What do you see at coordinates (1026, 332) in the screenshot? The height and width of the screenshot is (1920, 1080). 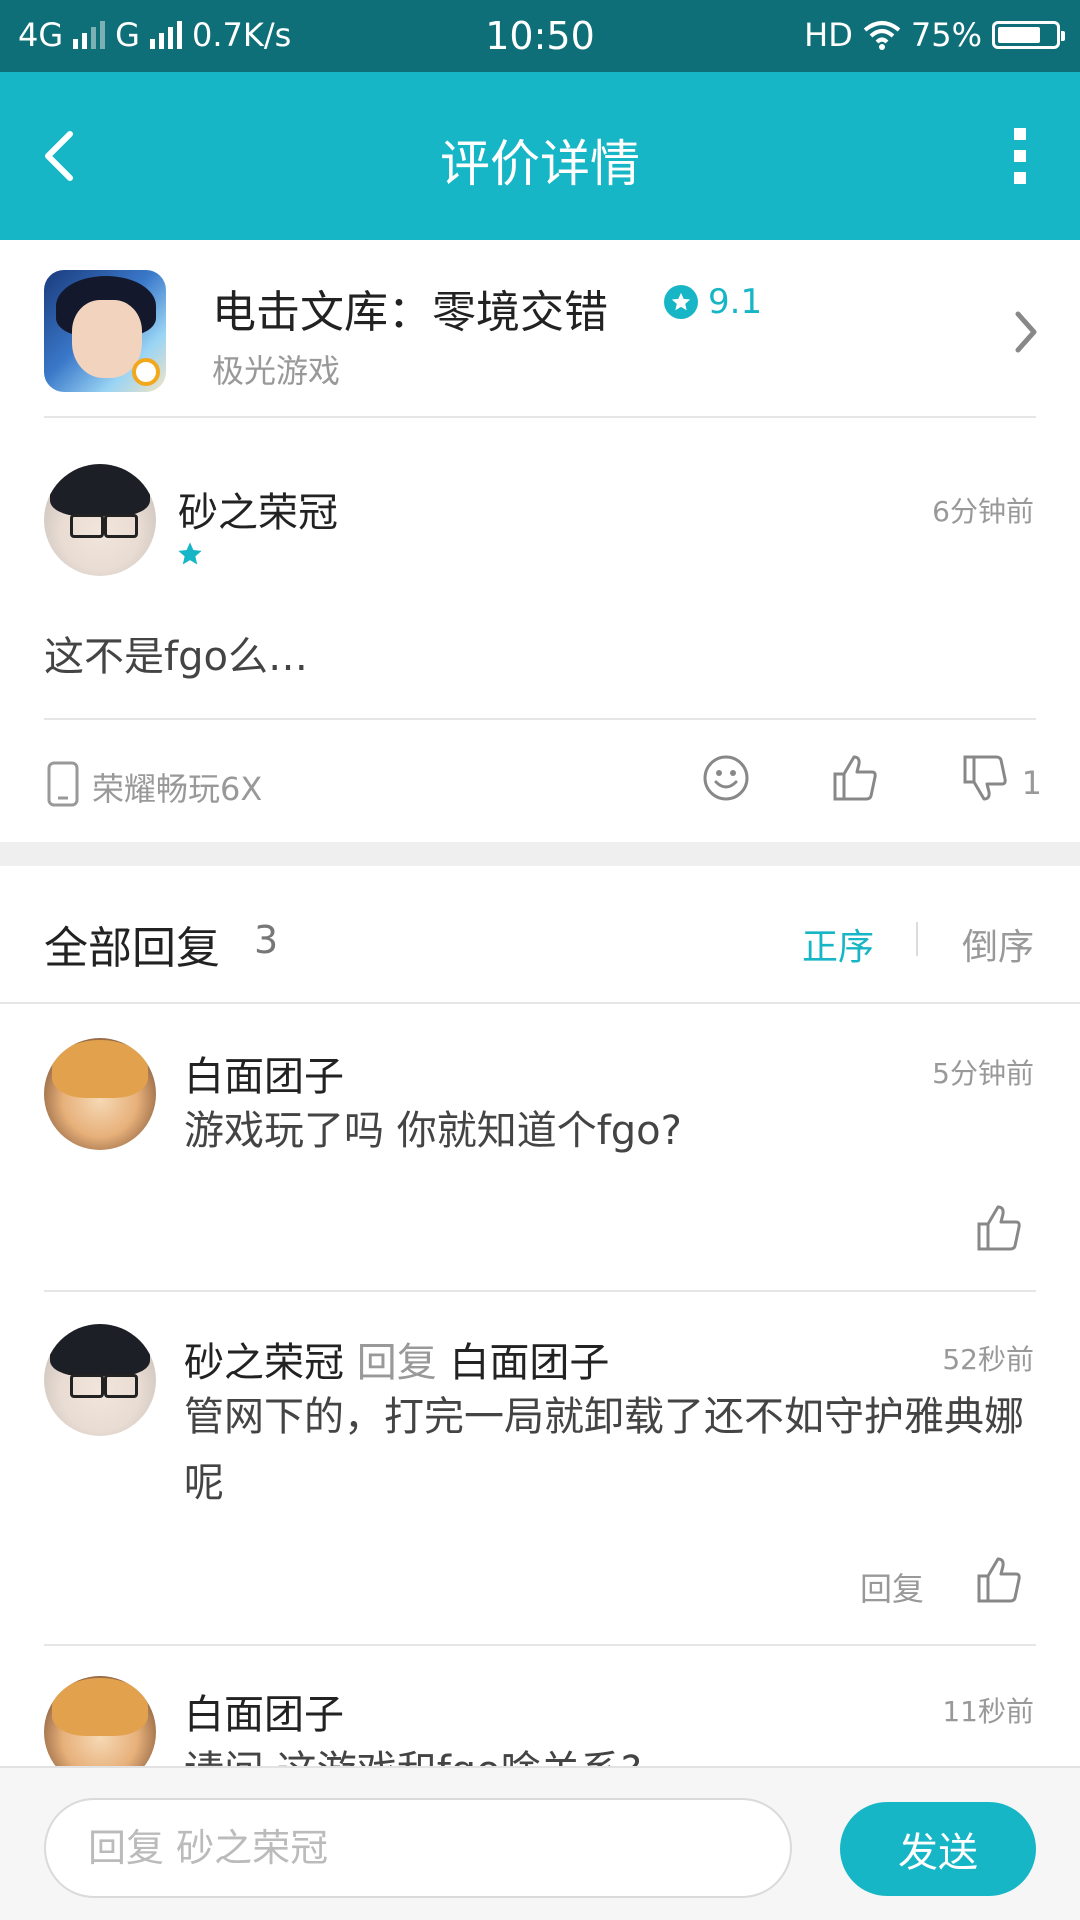 I see `chevron-right-icon` at bounding box center [1026, 332].